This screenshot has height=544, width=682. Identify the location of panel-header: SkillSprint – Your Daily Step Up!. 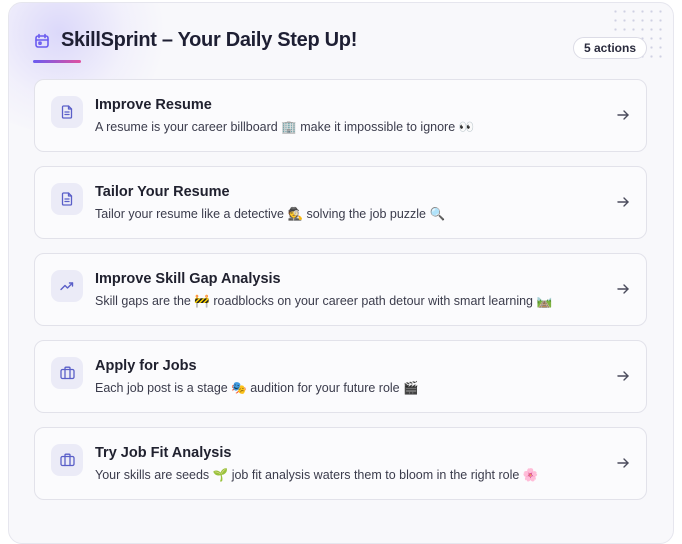
(195, 40).